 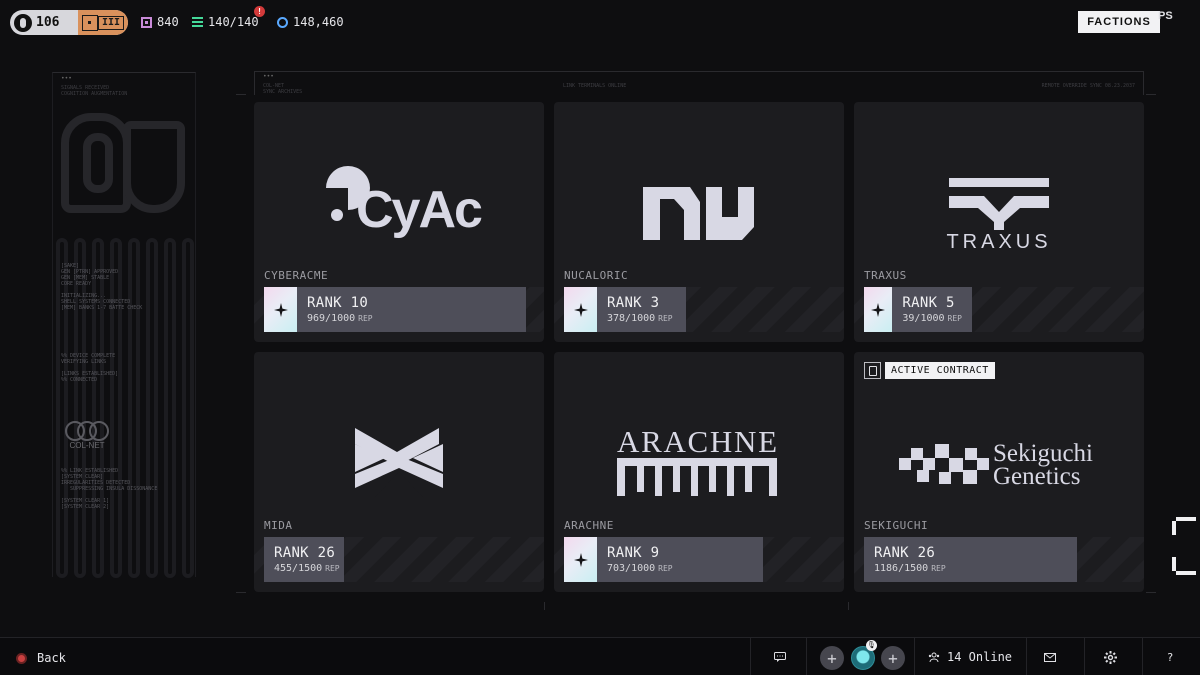 I want to click on main-frame-left-text: COL-NET SYNC ARCHIVES, so click(x=283, y=89).